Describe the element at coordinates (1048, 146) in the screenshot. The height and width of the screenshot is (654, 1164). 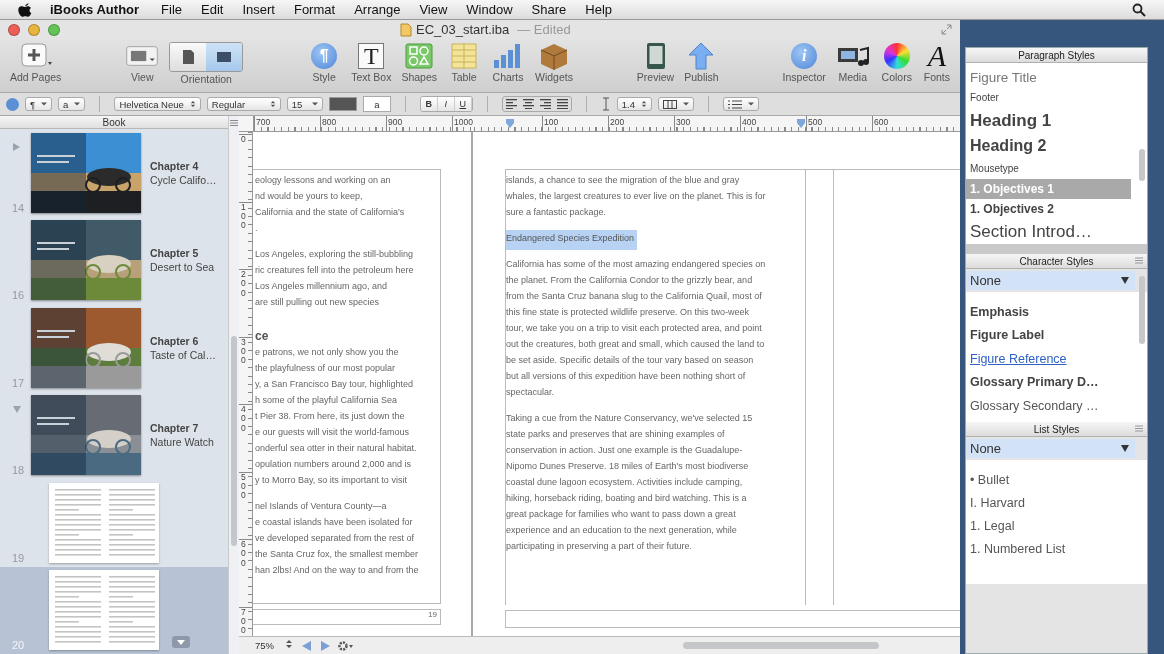
I see `style-item: Heading 2` at that location.